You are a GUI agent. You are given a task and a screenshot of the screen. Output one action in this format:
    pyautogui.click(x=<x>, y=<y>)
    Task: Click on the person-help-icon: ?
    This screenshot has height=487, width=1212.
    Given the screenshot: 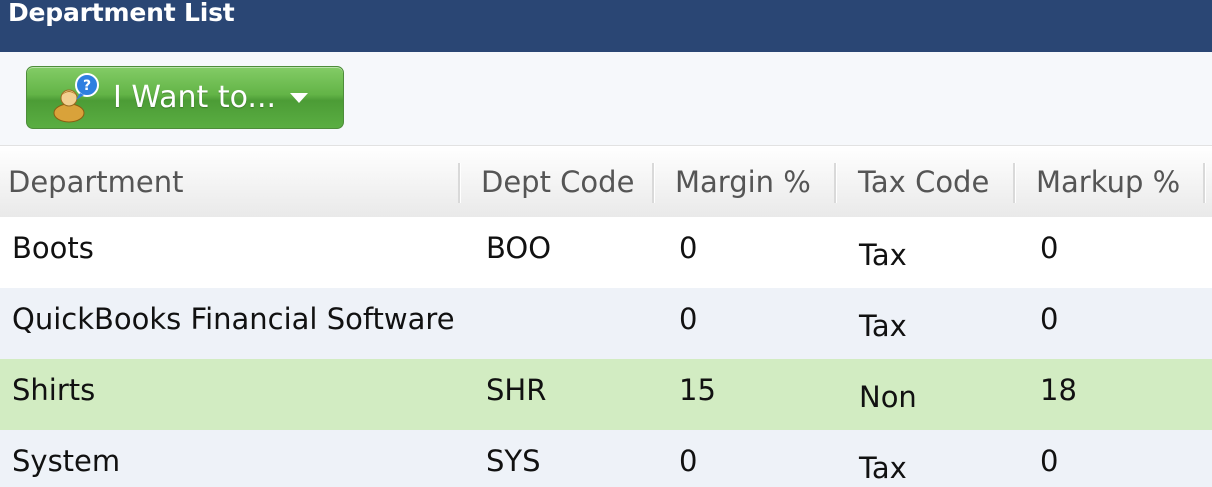 What is the action you would take?
    pyautogui.click(x=75, y=97)
    